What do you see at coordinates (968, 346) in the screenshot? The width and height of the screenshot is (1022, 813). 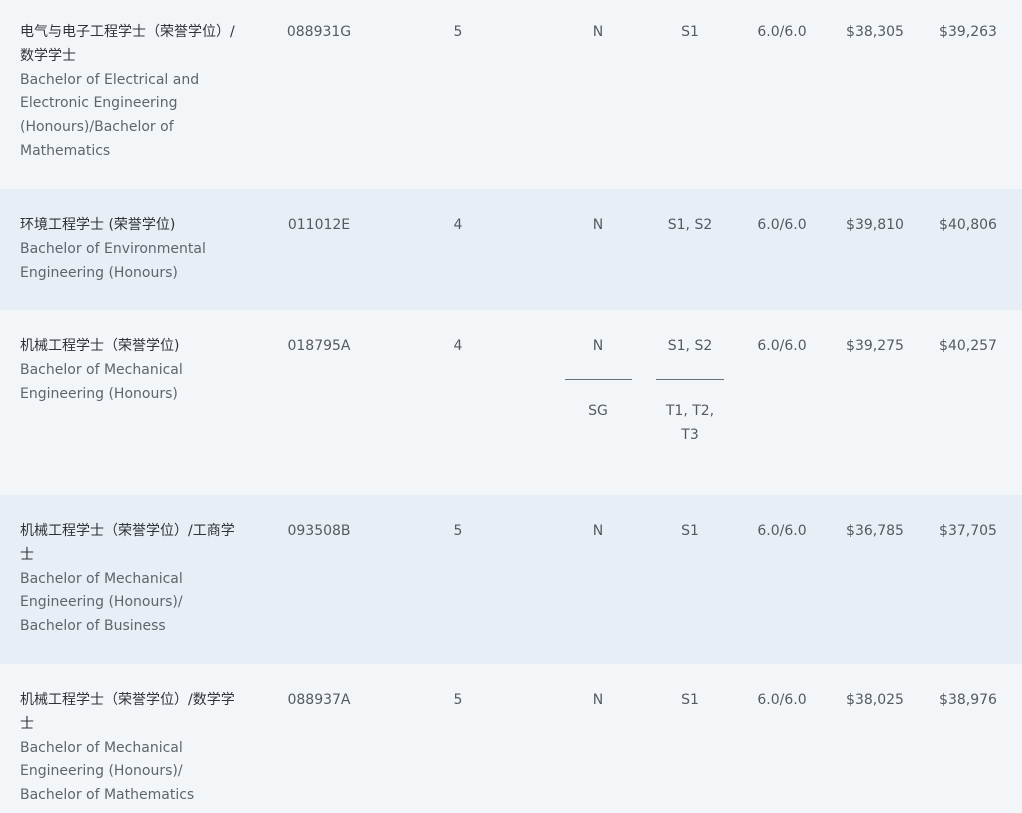 I see `tuition-fee-next: $40,257` at bounding box center [968, 346].